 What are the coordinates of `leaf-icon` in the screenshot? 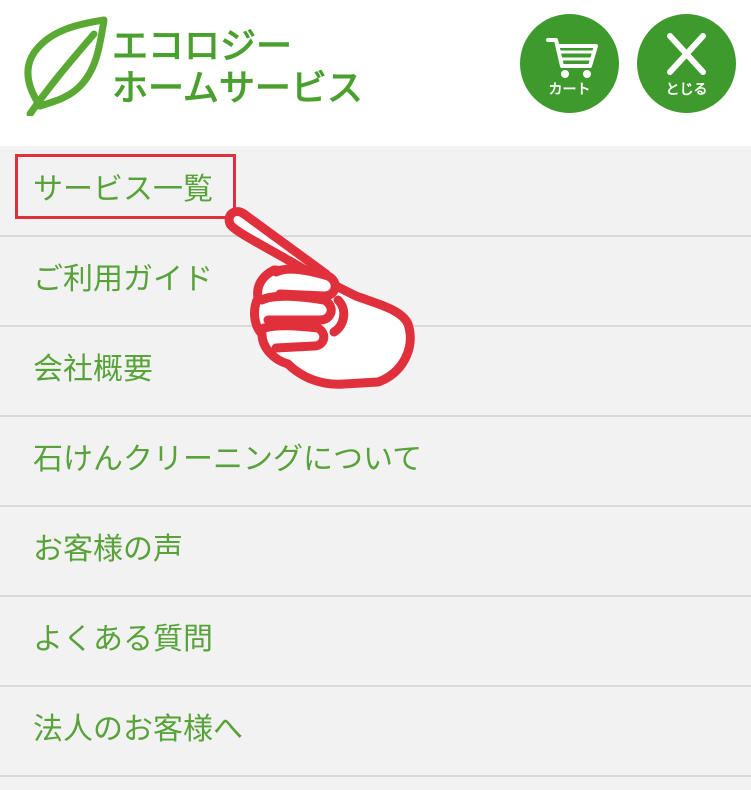 It's located at (66, 66).